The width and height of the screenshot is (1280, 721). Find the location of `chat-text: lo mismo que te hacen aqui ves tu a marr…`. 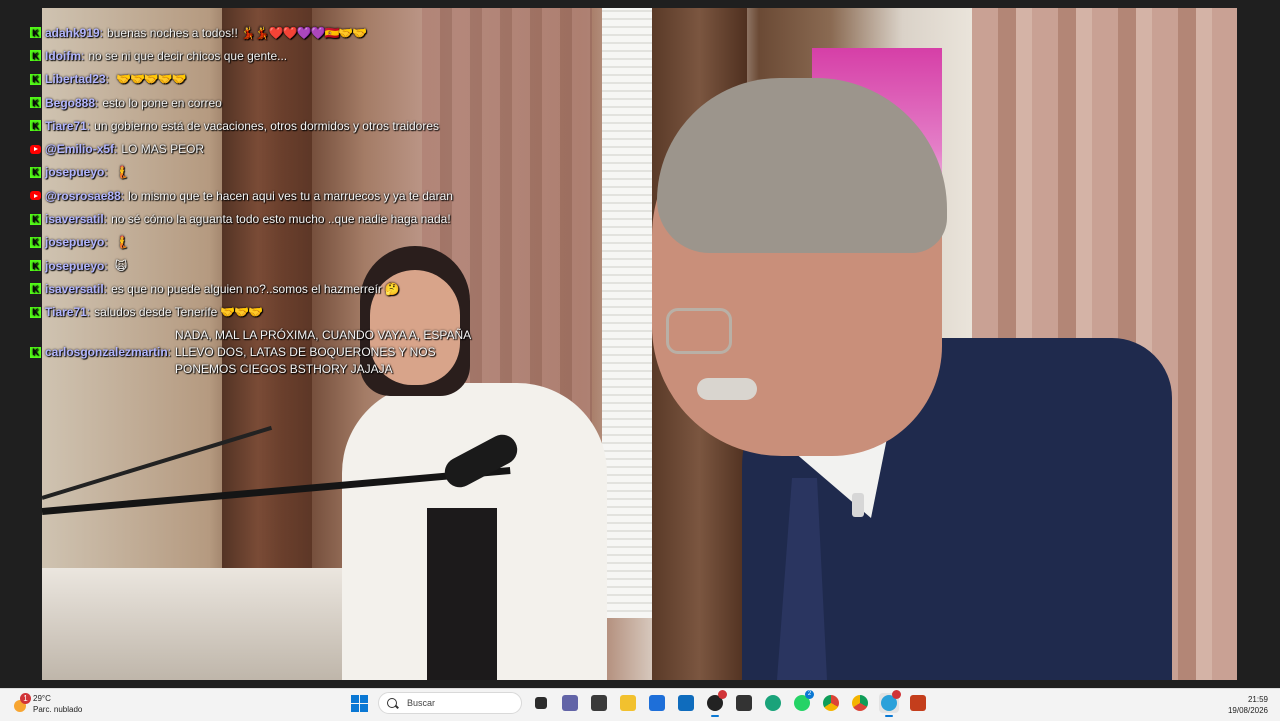

chat-text: lo mismo que te hacen aqui ves tu a marr… is located at coordinates (290, 195).